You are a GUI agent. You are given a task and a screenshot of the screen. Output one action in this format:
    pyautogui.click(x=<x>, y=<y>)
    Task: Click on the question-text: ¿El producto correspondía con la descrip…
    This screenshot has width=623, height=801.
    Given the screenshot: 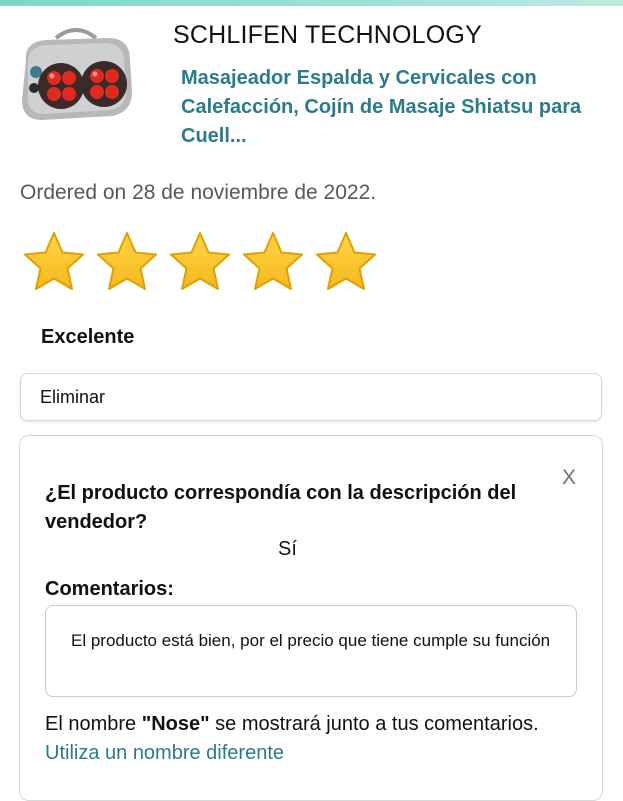 What is the action you would take?
    pyautogui.click(x=281, y=507)
    